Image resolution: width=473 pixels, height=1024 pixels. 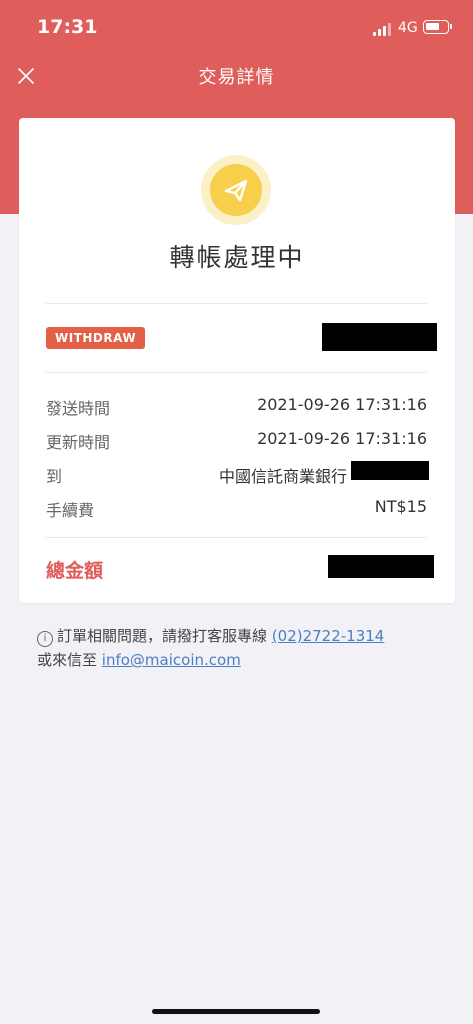 I want to click on status-icon-halo, so click(x=236, y=190).